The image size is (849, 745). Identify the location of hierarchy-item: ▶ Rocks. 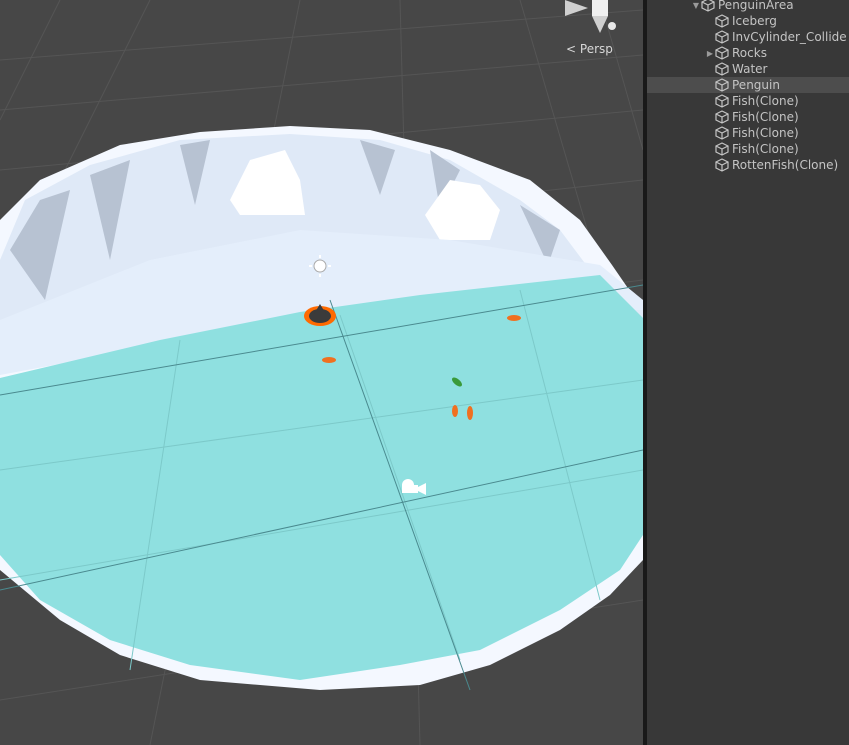
(748, 53).